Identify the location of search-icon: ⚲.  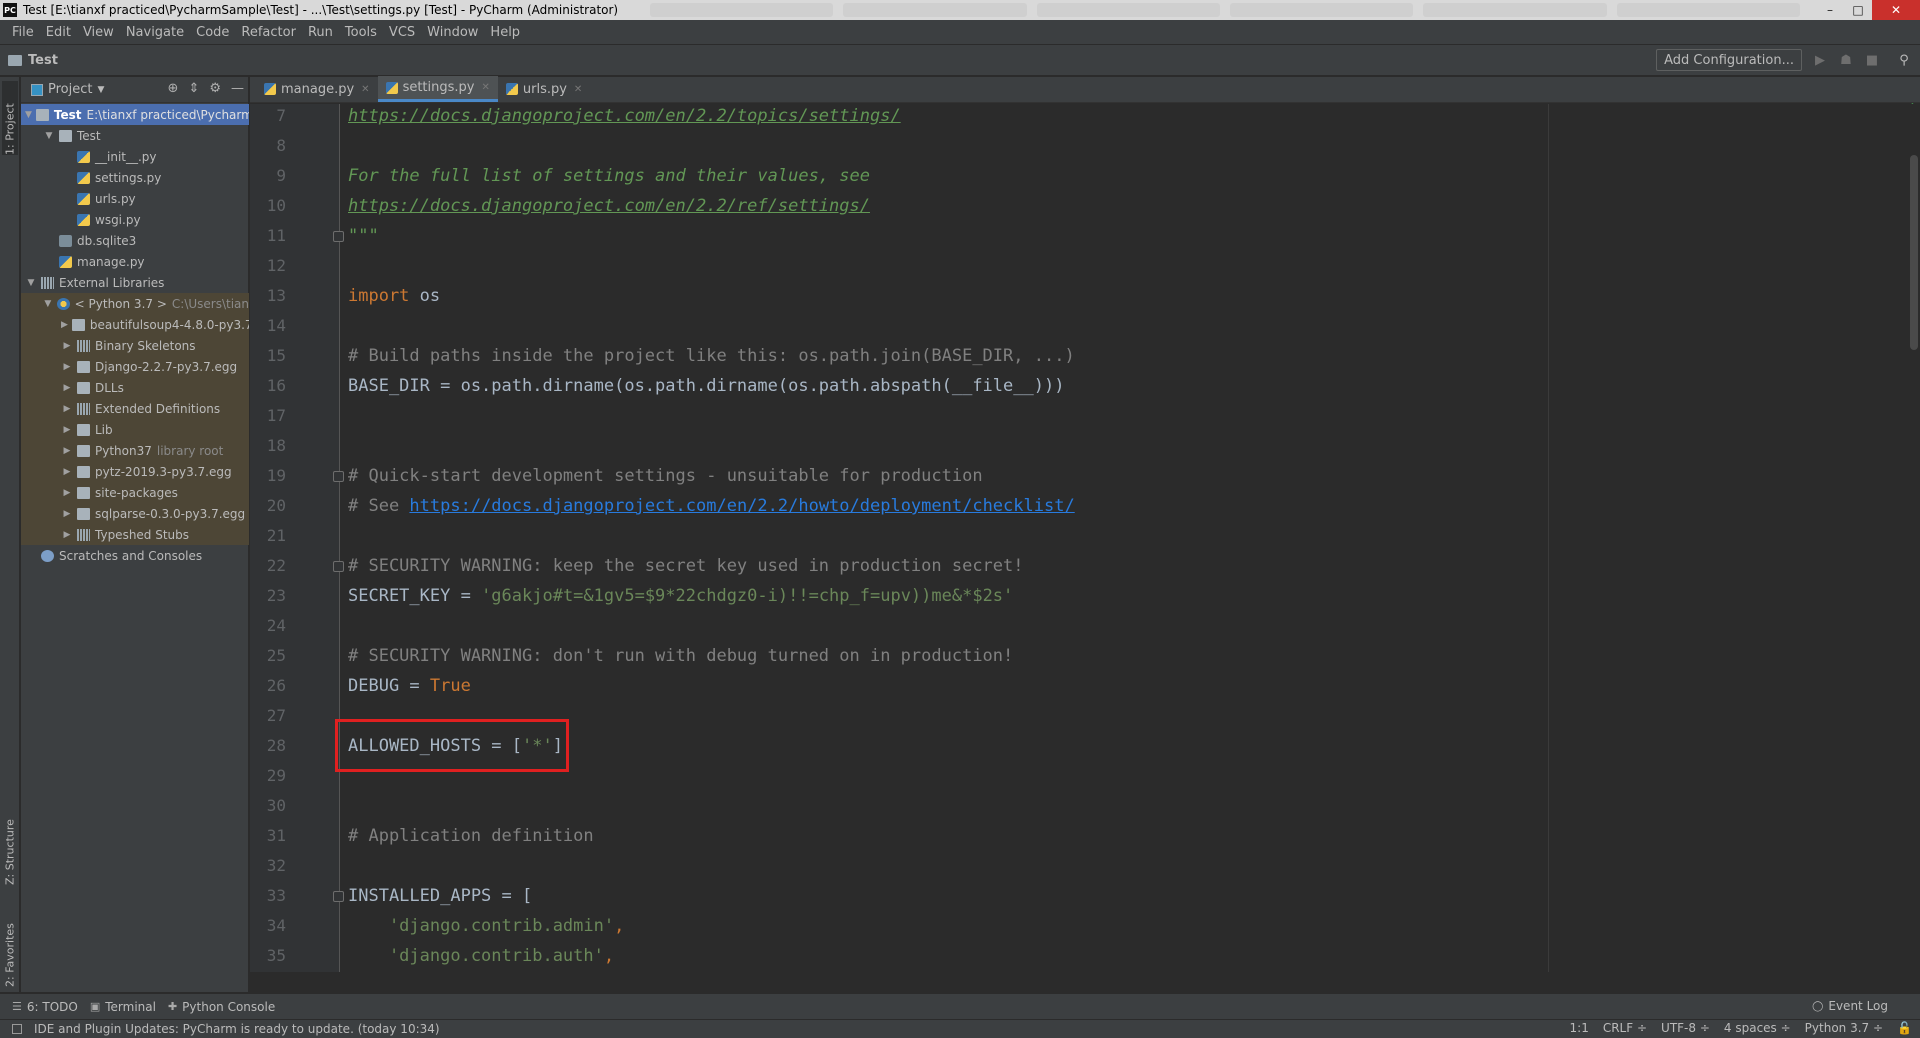
(1904, 60).